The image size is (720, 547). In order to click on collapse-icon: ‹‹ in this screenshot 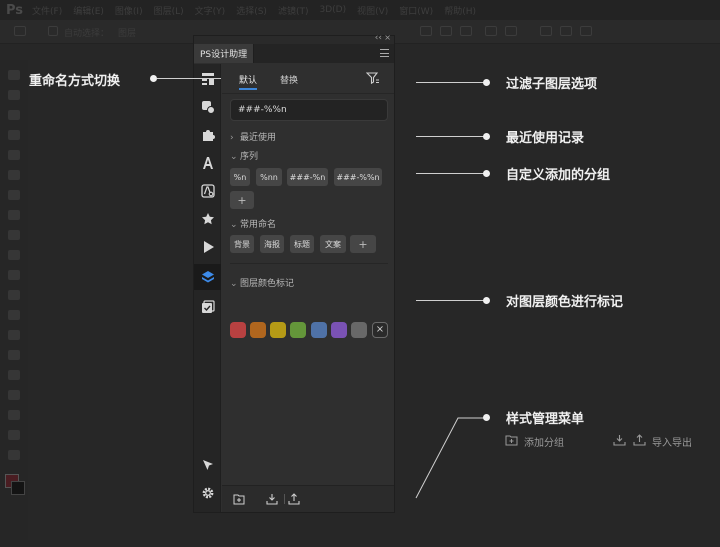, I will do `click(378, 38)`.